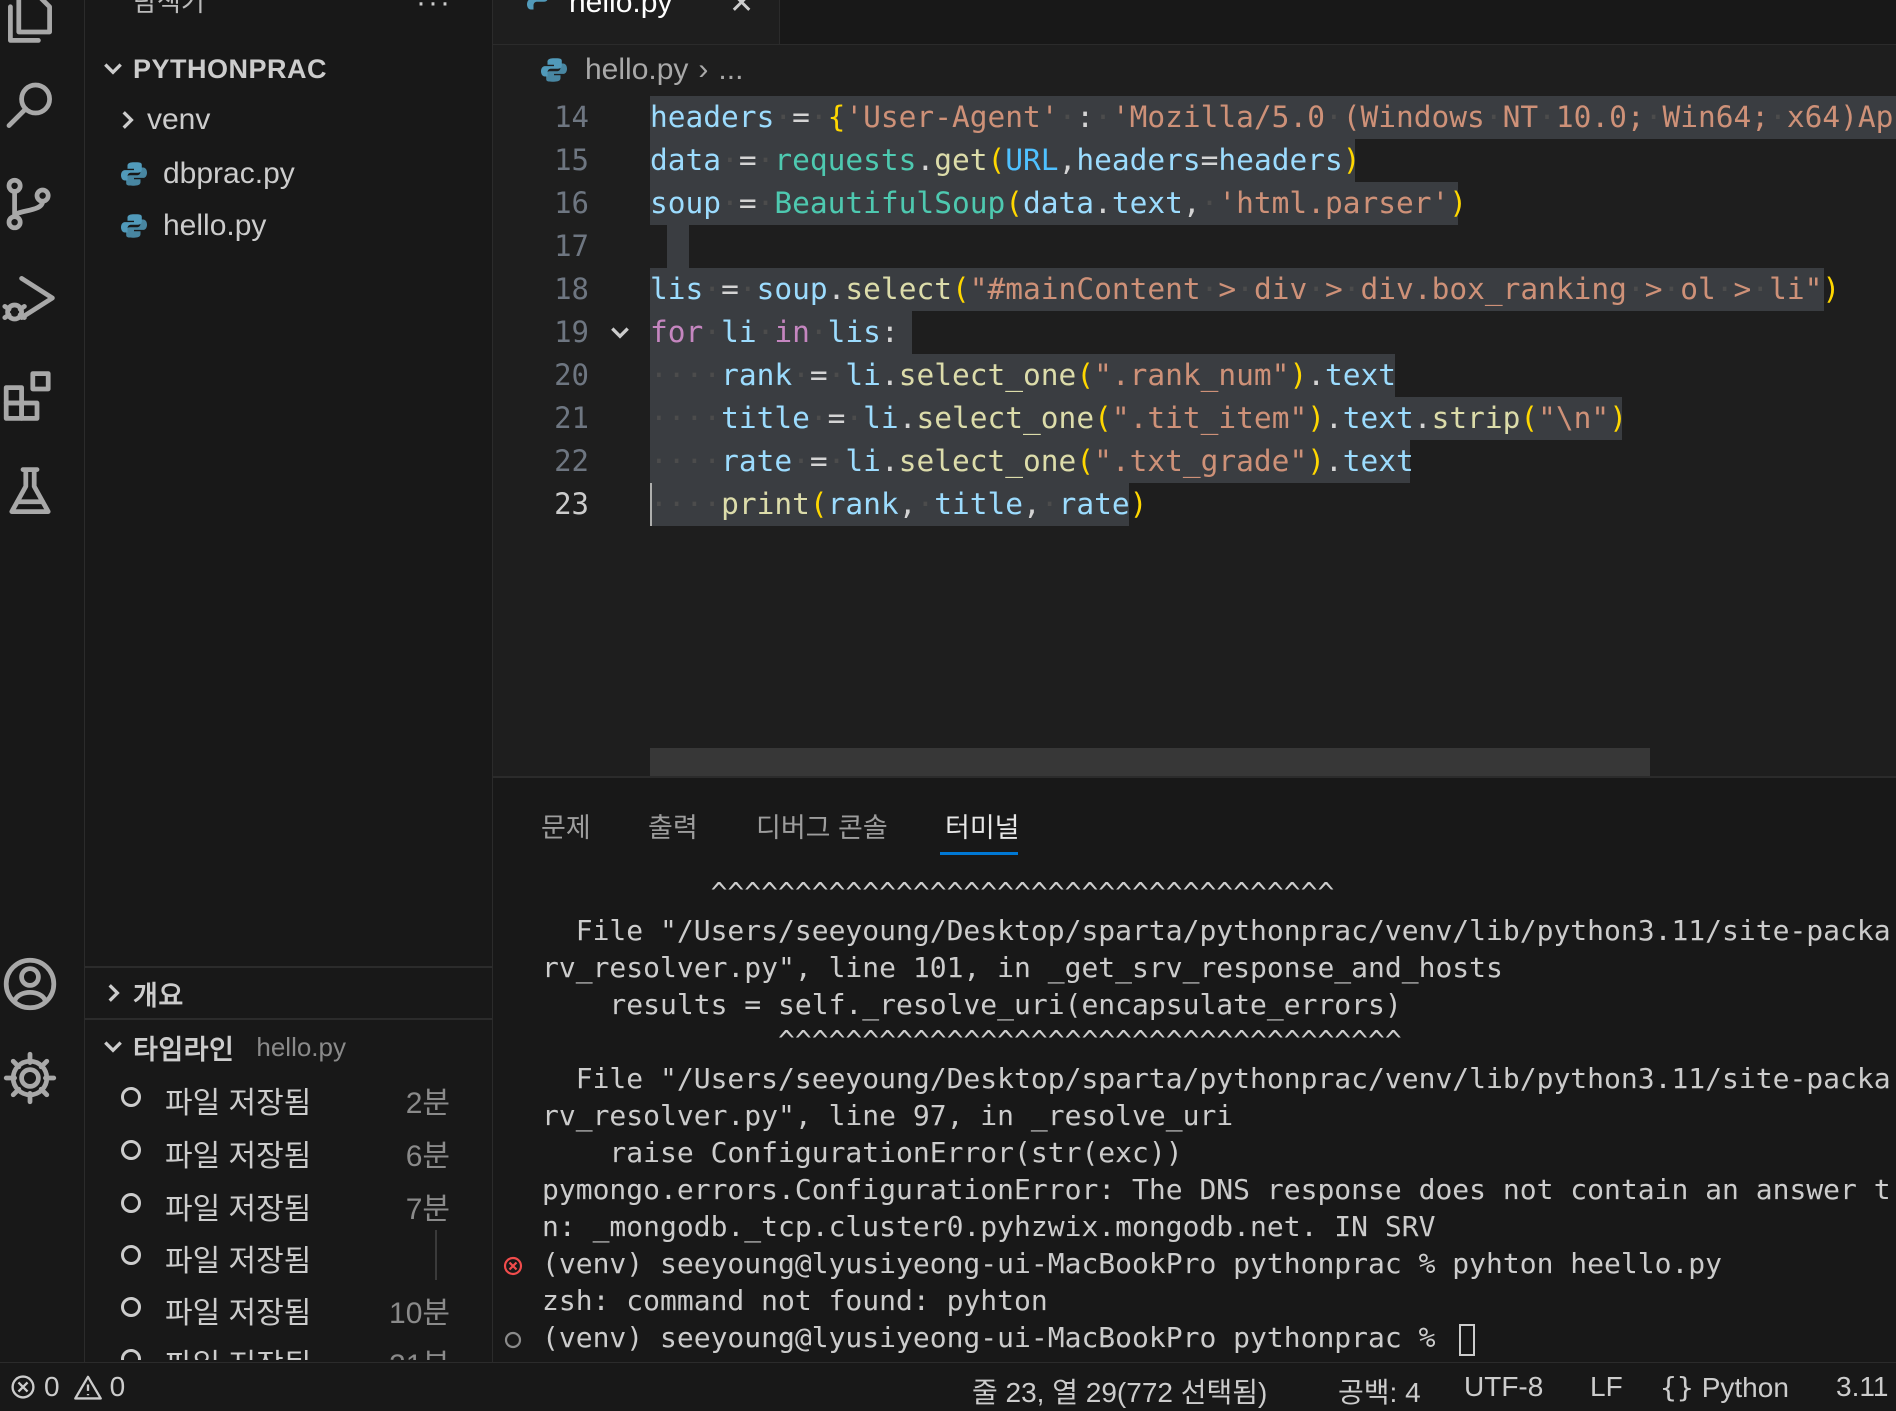  I want to click on line-number: 22, so click(571, 461).